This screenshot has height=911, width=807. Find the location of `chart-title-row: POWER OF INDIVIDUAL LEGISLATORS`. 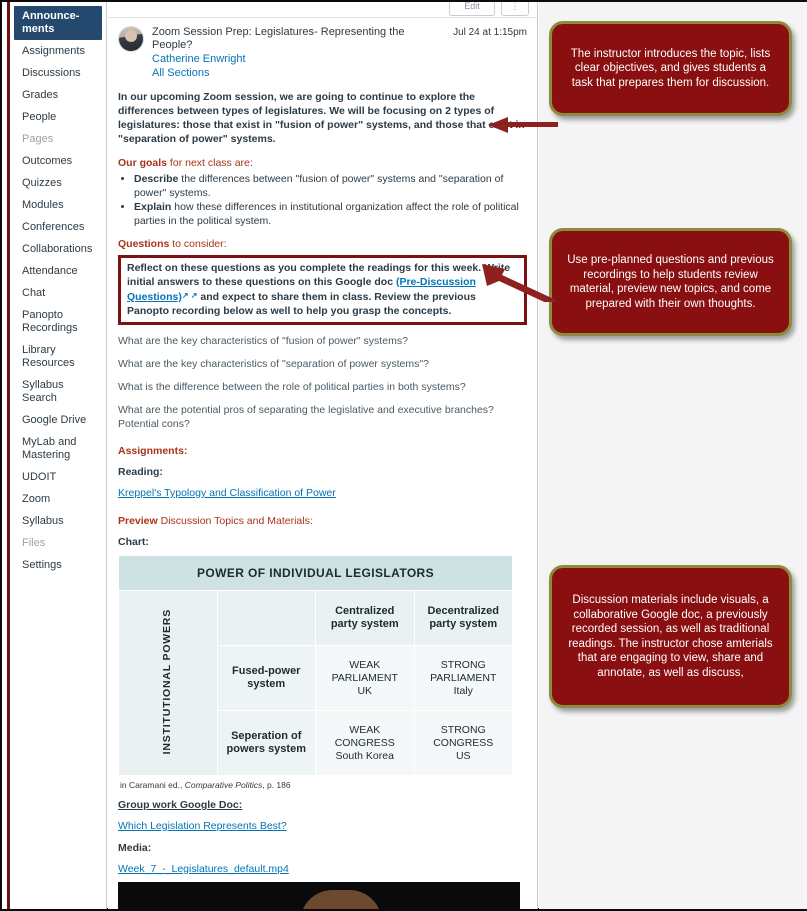

chart-title-row: POWER OF INDIVIDUAL LEGISLATORS is located at coordinates (315, 573).